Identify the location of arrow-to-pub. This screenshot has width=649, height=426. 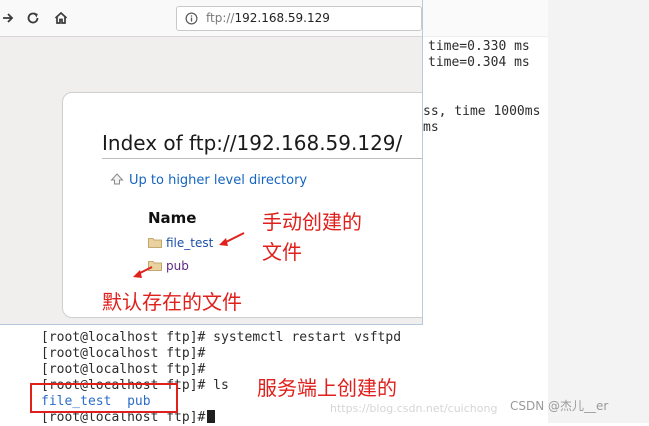
(143, 272).